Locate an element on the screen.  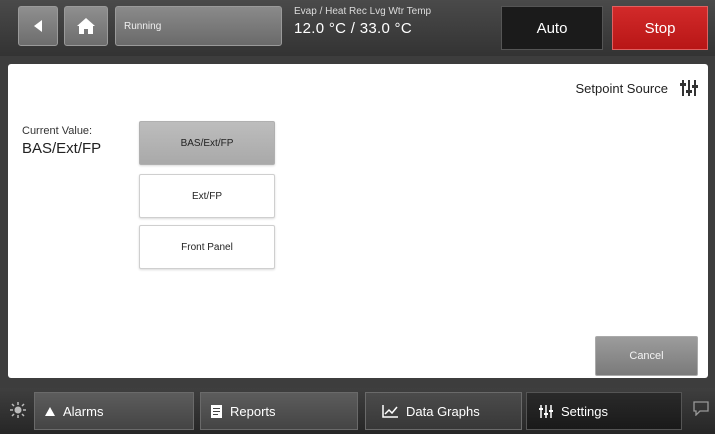
temp-value: 12.0 °C / 33.0 °C is located at coordinates (353, 28).